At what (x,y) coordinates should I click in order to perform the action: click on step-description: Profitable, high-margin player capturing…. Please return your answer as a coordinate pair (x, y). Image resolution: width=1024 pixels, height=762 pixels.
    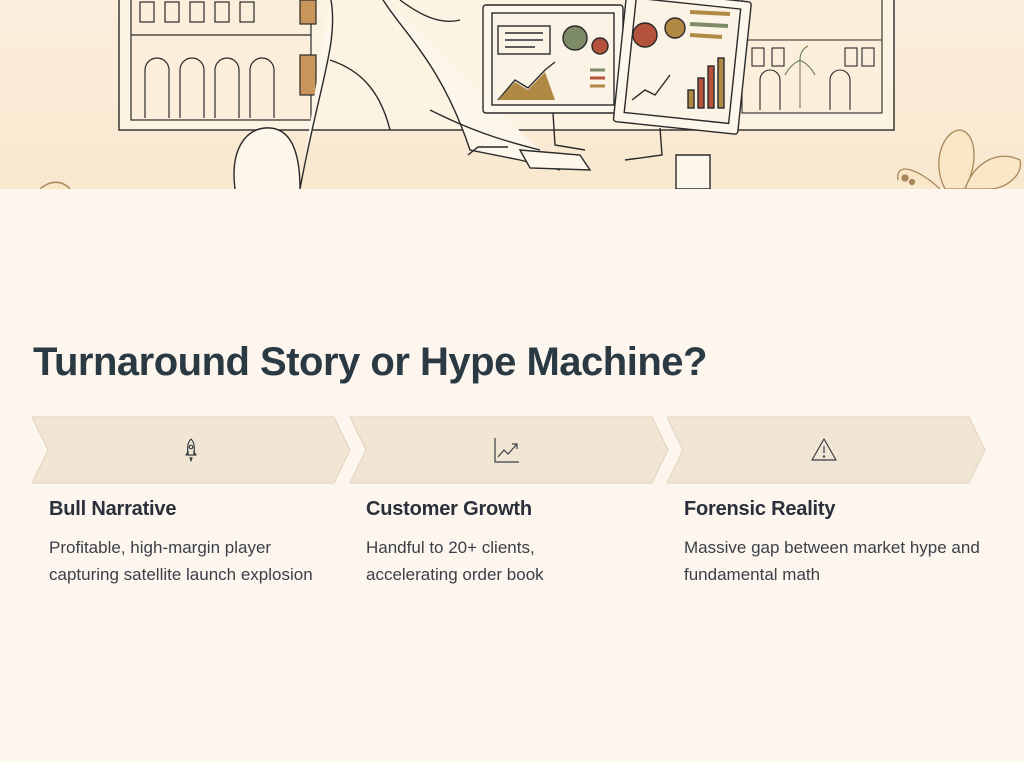
    Looking at the image, I should click on (181, 561).